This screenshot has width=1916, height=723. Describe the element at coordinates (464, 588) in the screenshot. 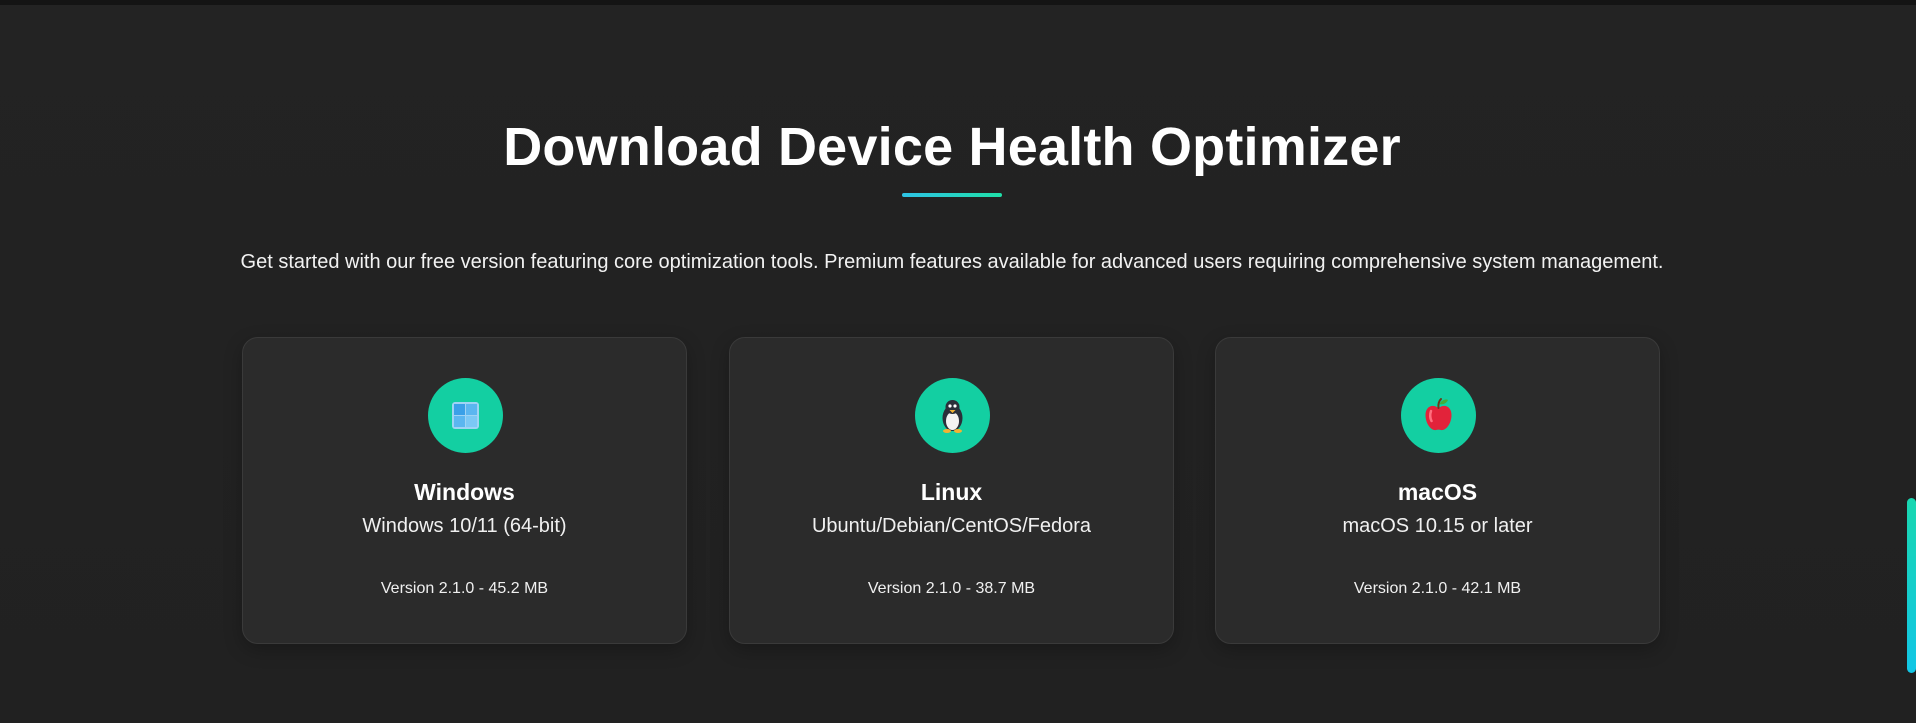

I see `version-info: Version 2.1.0 - 45.2 MB` at that location.